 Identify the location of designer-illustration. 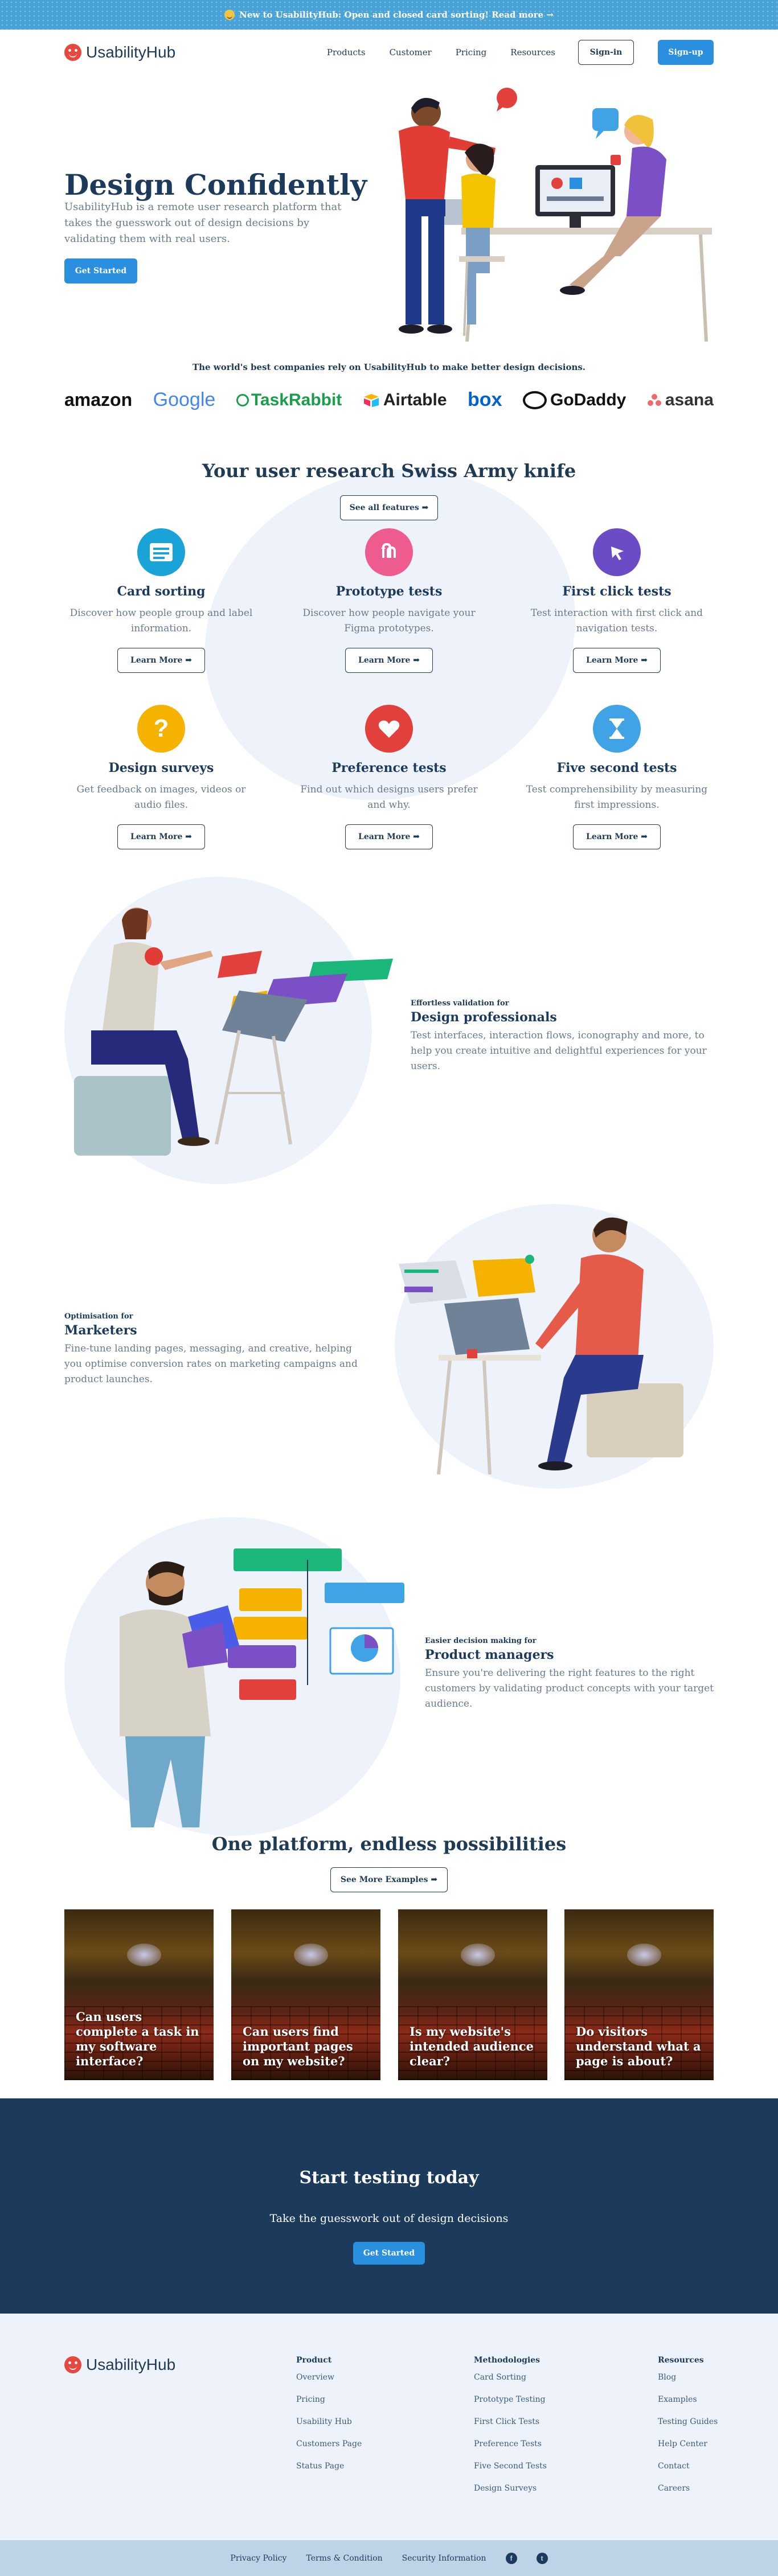
(233, 1031).